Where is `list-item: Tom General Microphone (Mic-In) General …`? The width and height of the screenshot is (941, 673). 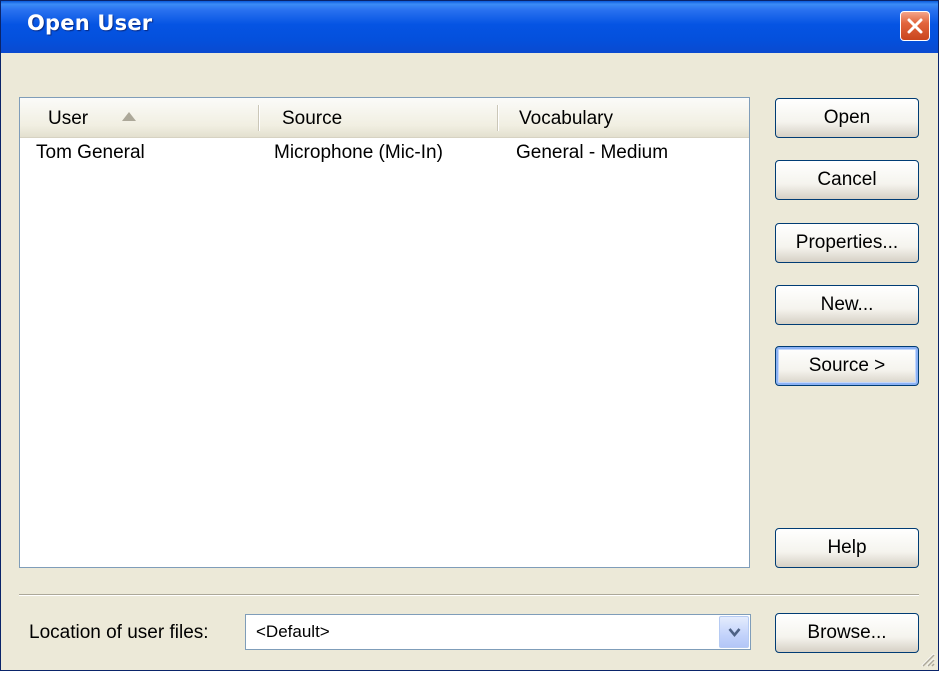 list-item: Tom General Microphone (Mic-In) General … is located at coordinates (384, 154).